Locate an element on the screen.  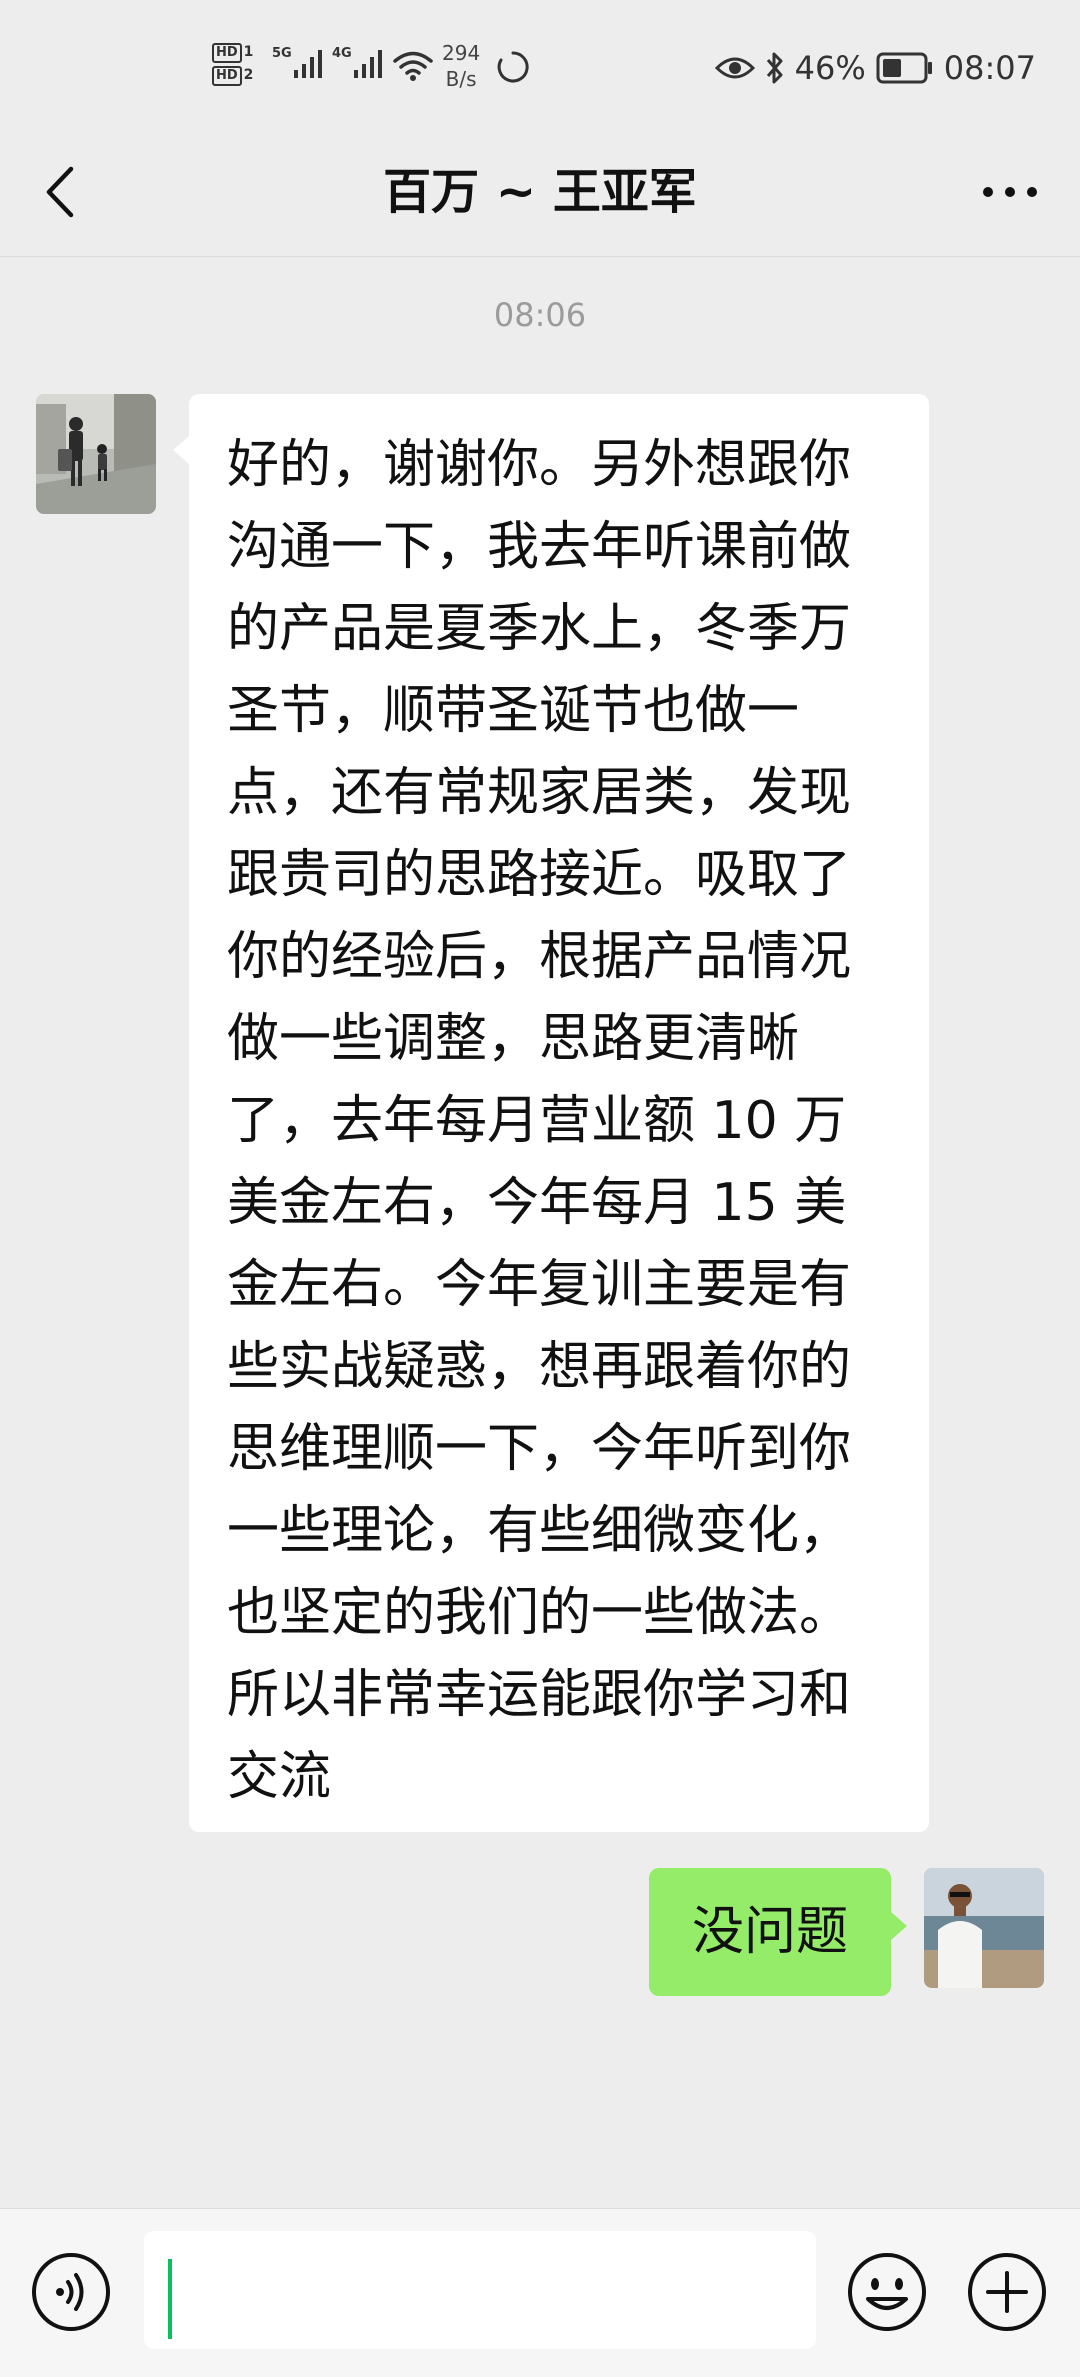
more-functions-button is located at coordinates (1007, 2292).